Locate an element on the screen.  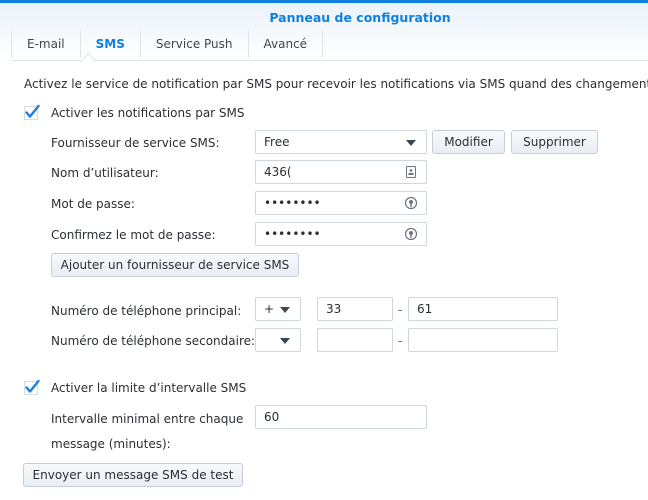
primary-phone-prefix: + is located at coordinates (269, 309).